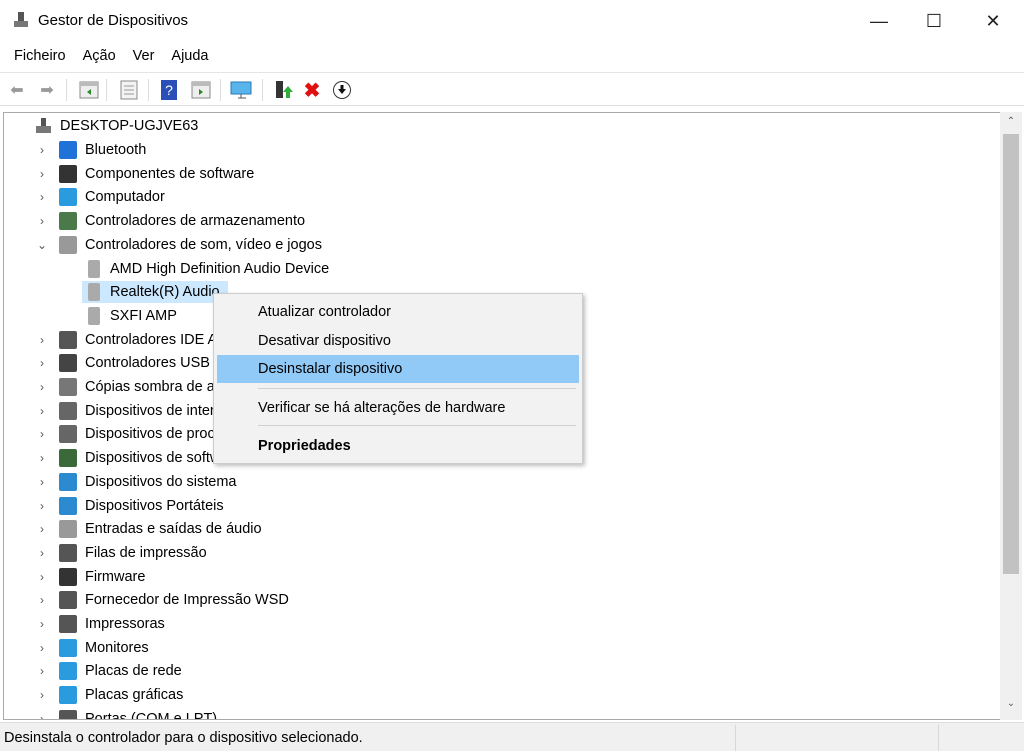 This screenshot has width=1024, height=751. I want to click on bluetooth-icon, so click(68, 150).